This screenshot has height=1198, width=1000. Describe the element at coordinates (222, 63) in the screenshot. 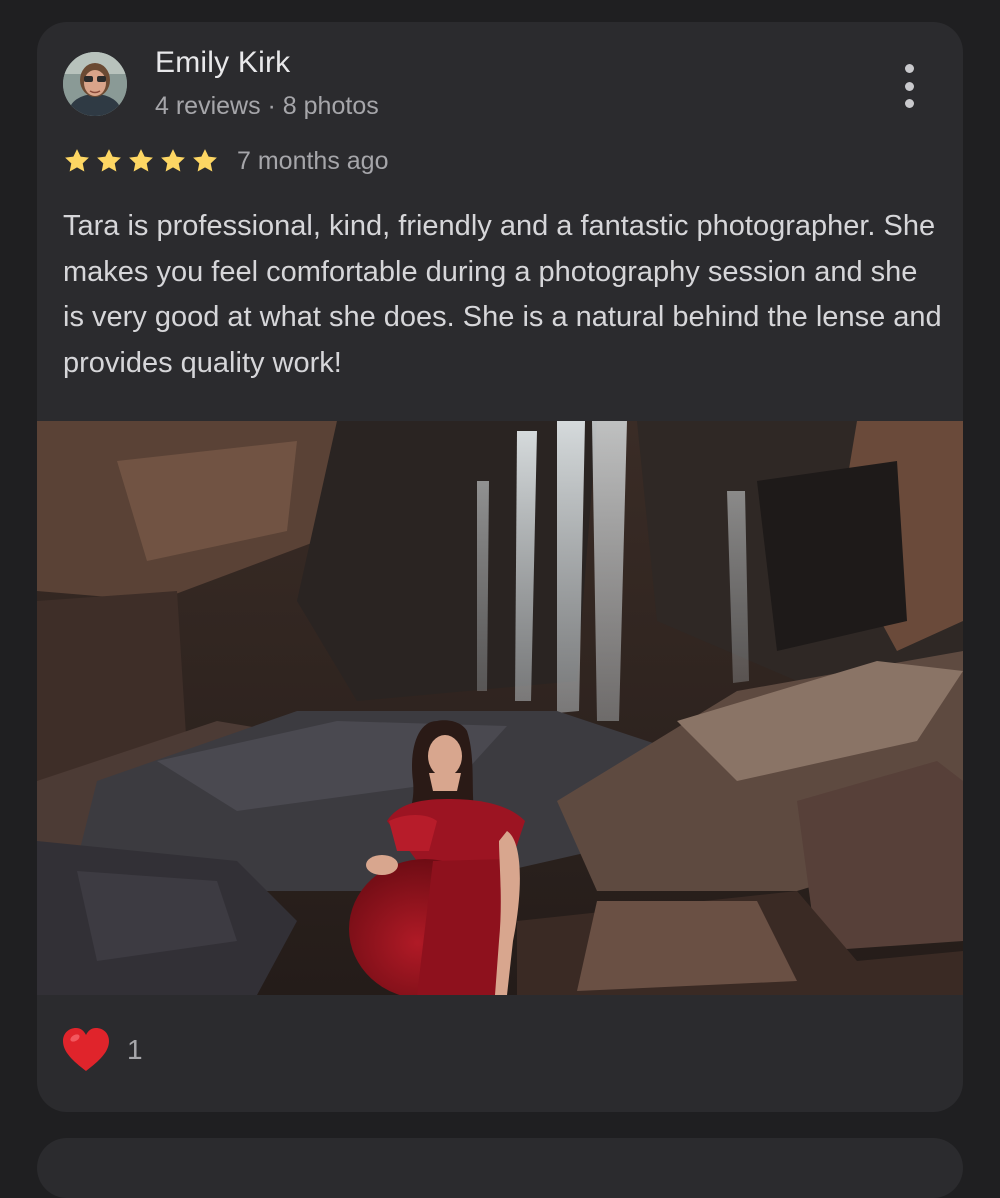

I see `author-name: Emily Kirk` at that location.